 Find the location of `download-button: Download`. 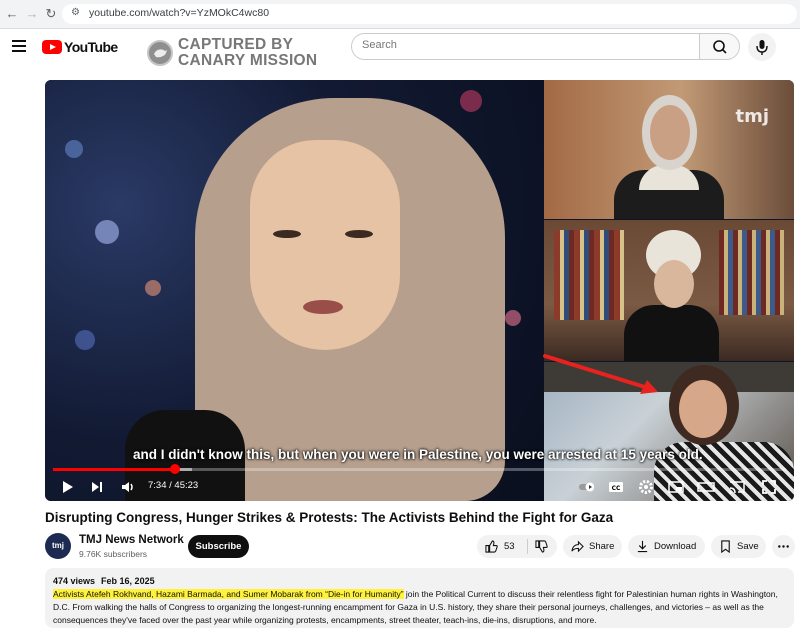

download-button: Download is located at coordinates (666, 546).